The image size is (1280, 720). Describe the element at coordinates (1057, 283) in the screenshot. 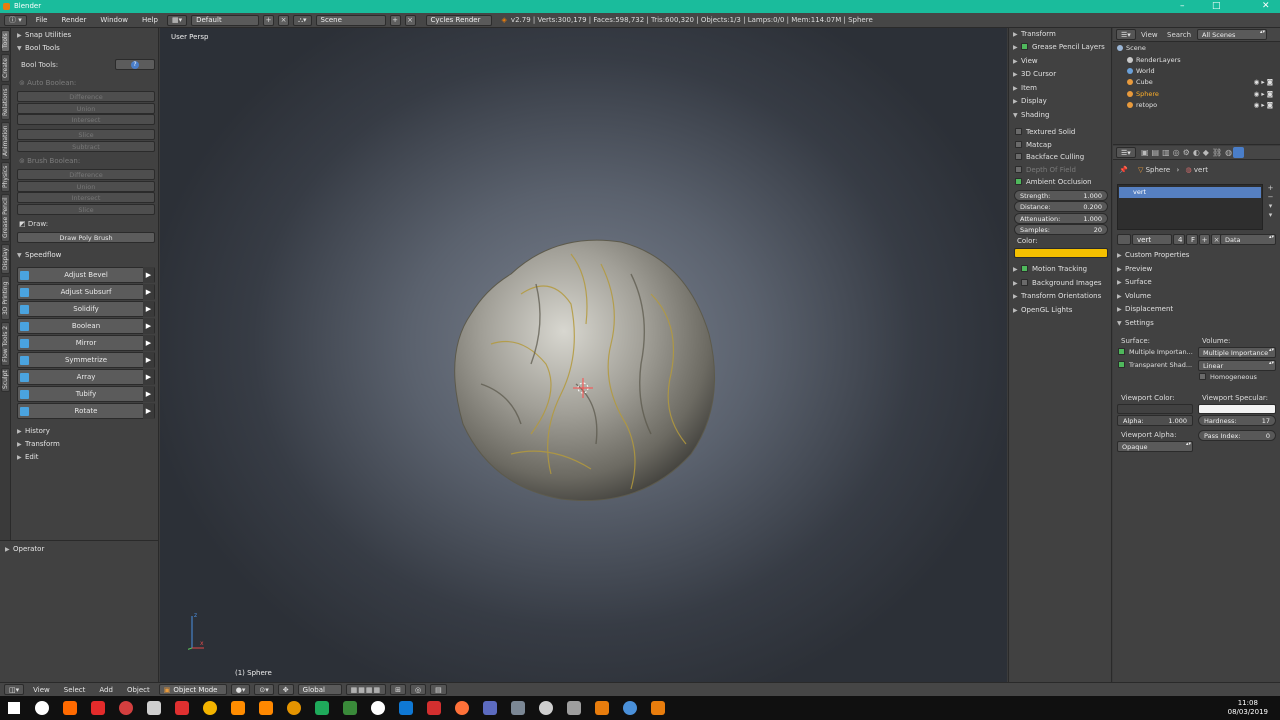

I see `background-images-section: ▶ Background Images` at that location.